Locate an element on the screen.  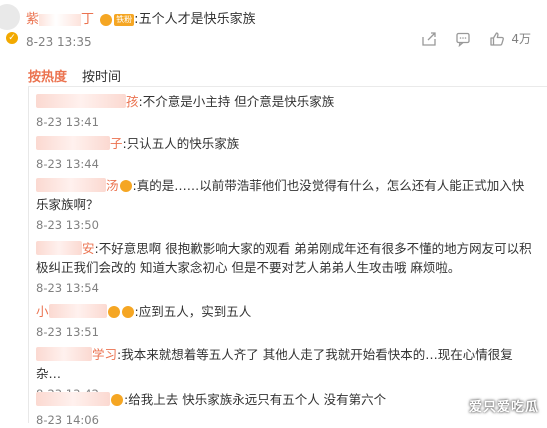
post-actions: 4万 is located at coordinates (467, 38).